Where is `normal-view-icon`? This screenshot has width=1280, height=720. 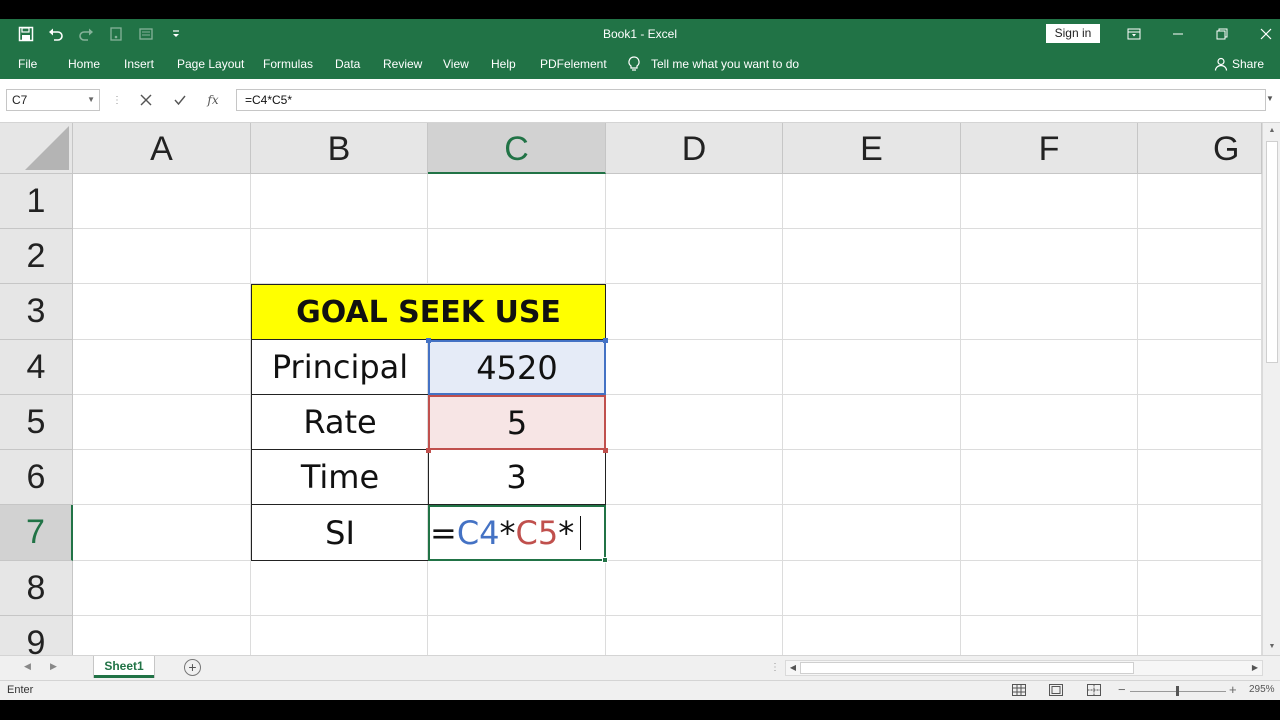 normal-view-icon is located at coordinates (1019, 690).